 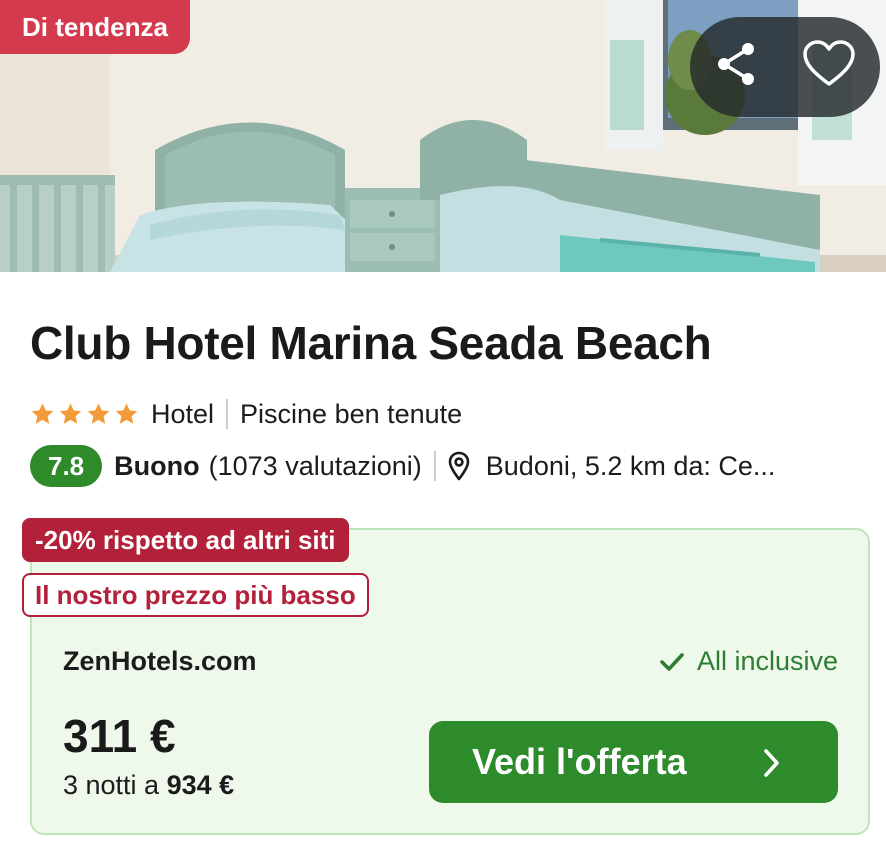 What do you see at coordinates (767, 661) in the screenshot?
I see `board-type-label: All inclusive` at bounding box center [767, 661].